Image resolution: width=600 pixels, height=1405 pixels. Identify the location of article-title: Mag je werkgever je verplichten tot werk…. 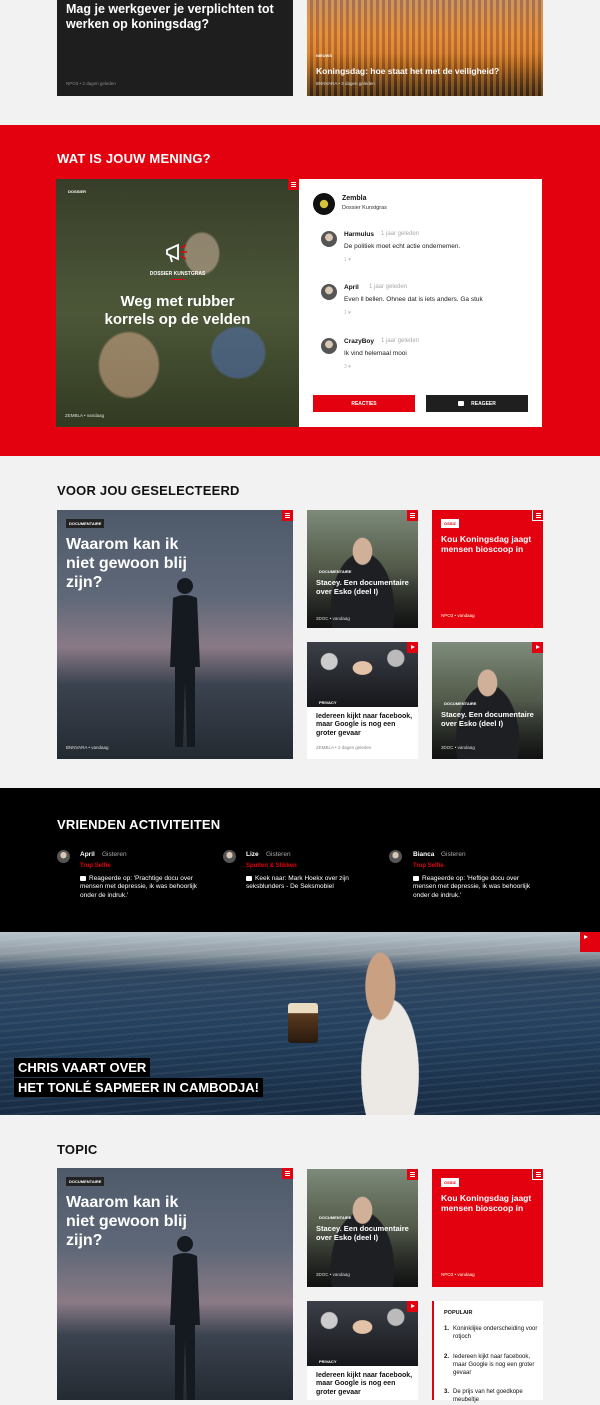
(171, 17).